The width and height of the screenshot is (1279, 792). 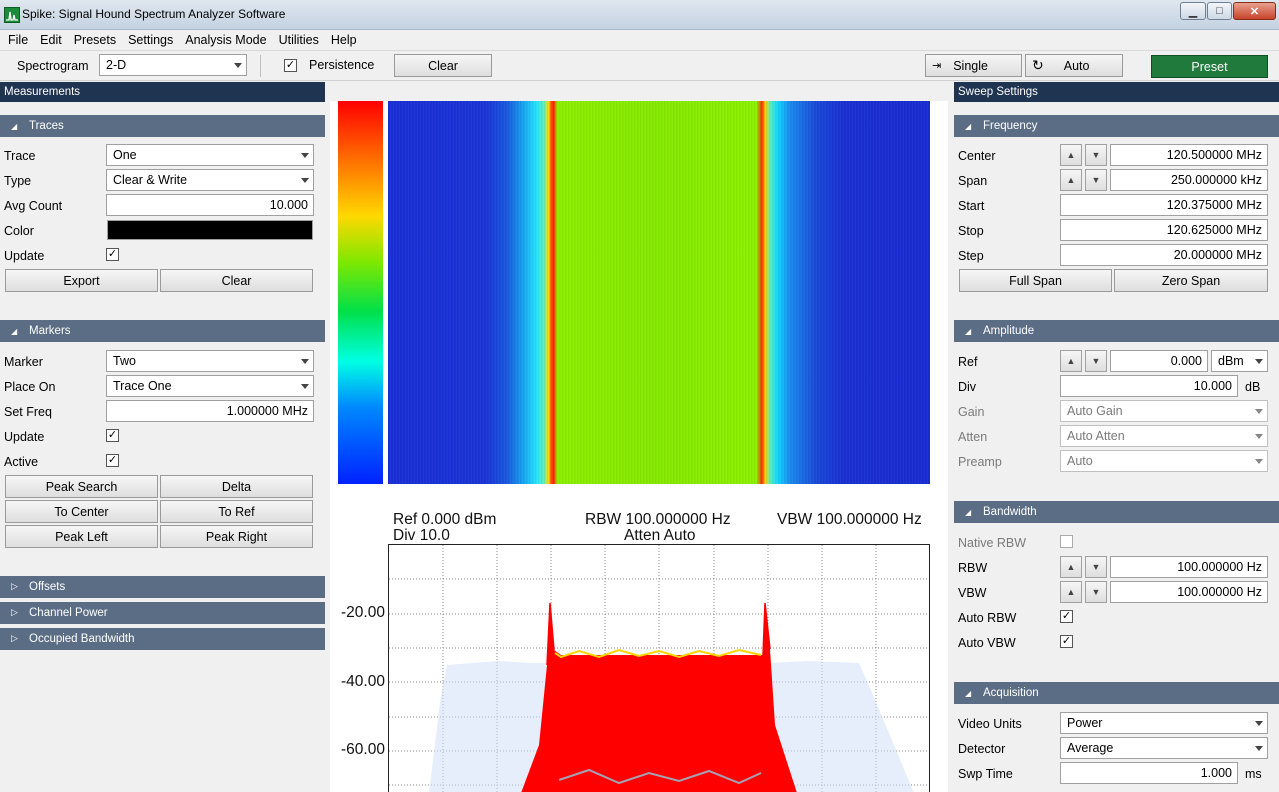 I want to click on set-freq-input: 1.000000 MHz, so click(x=210, y=411).